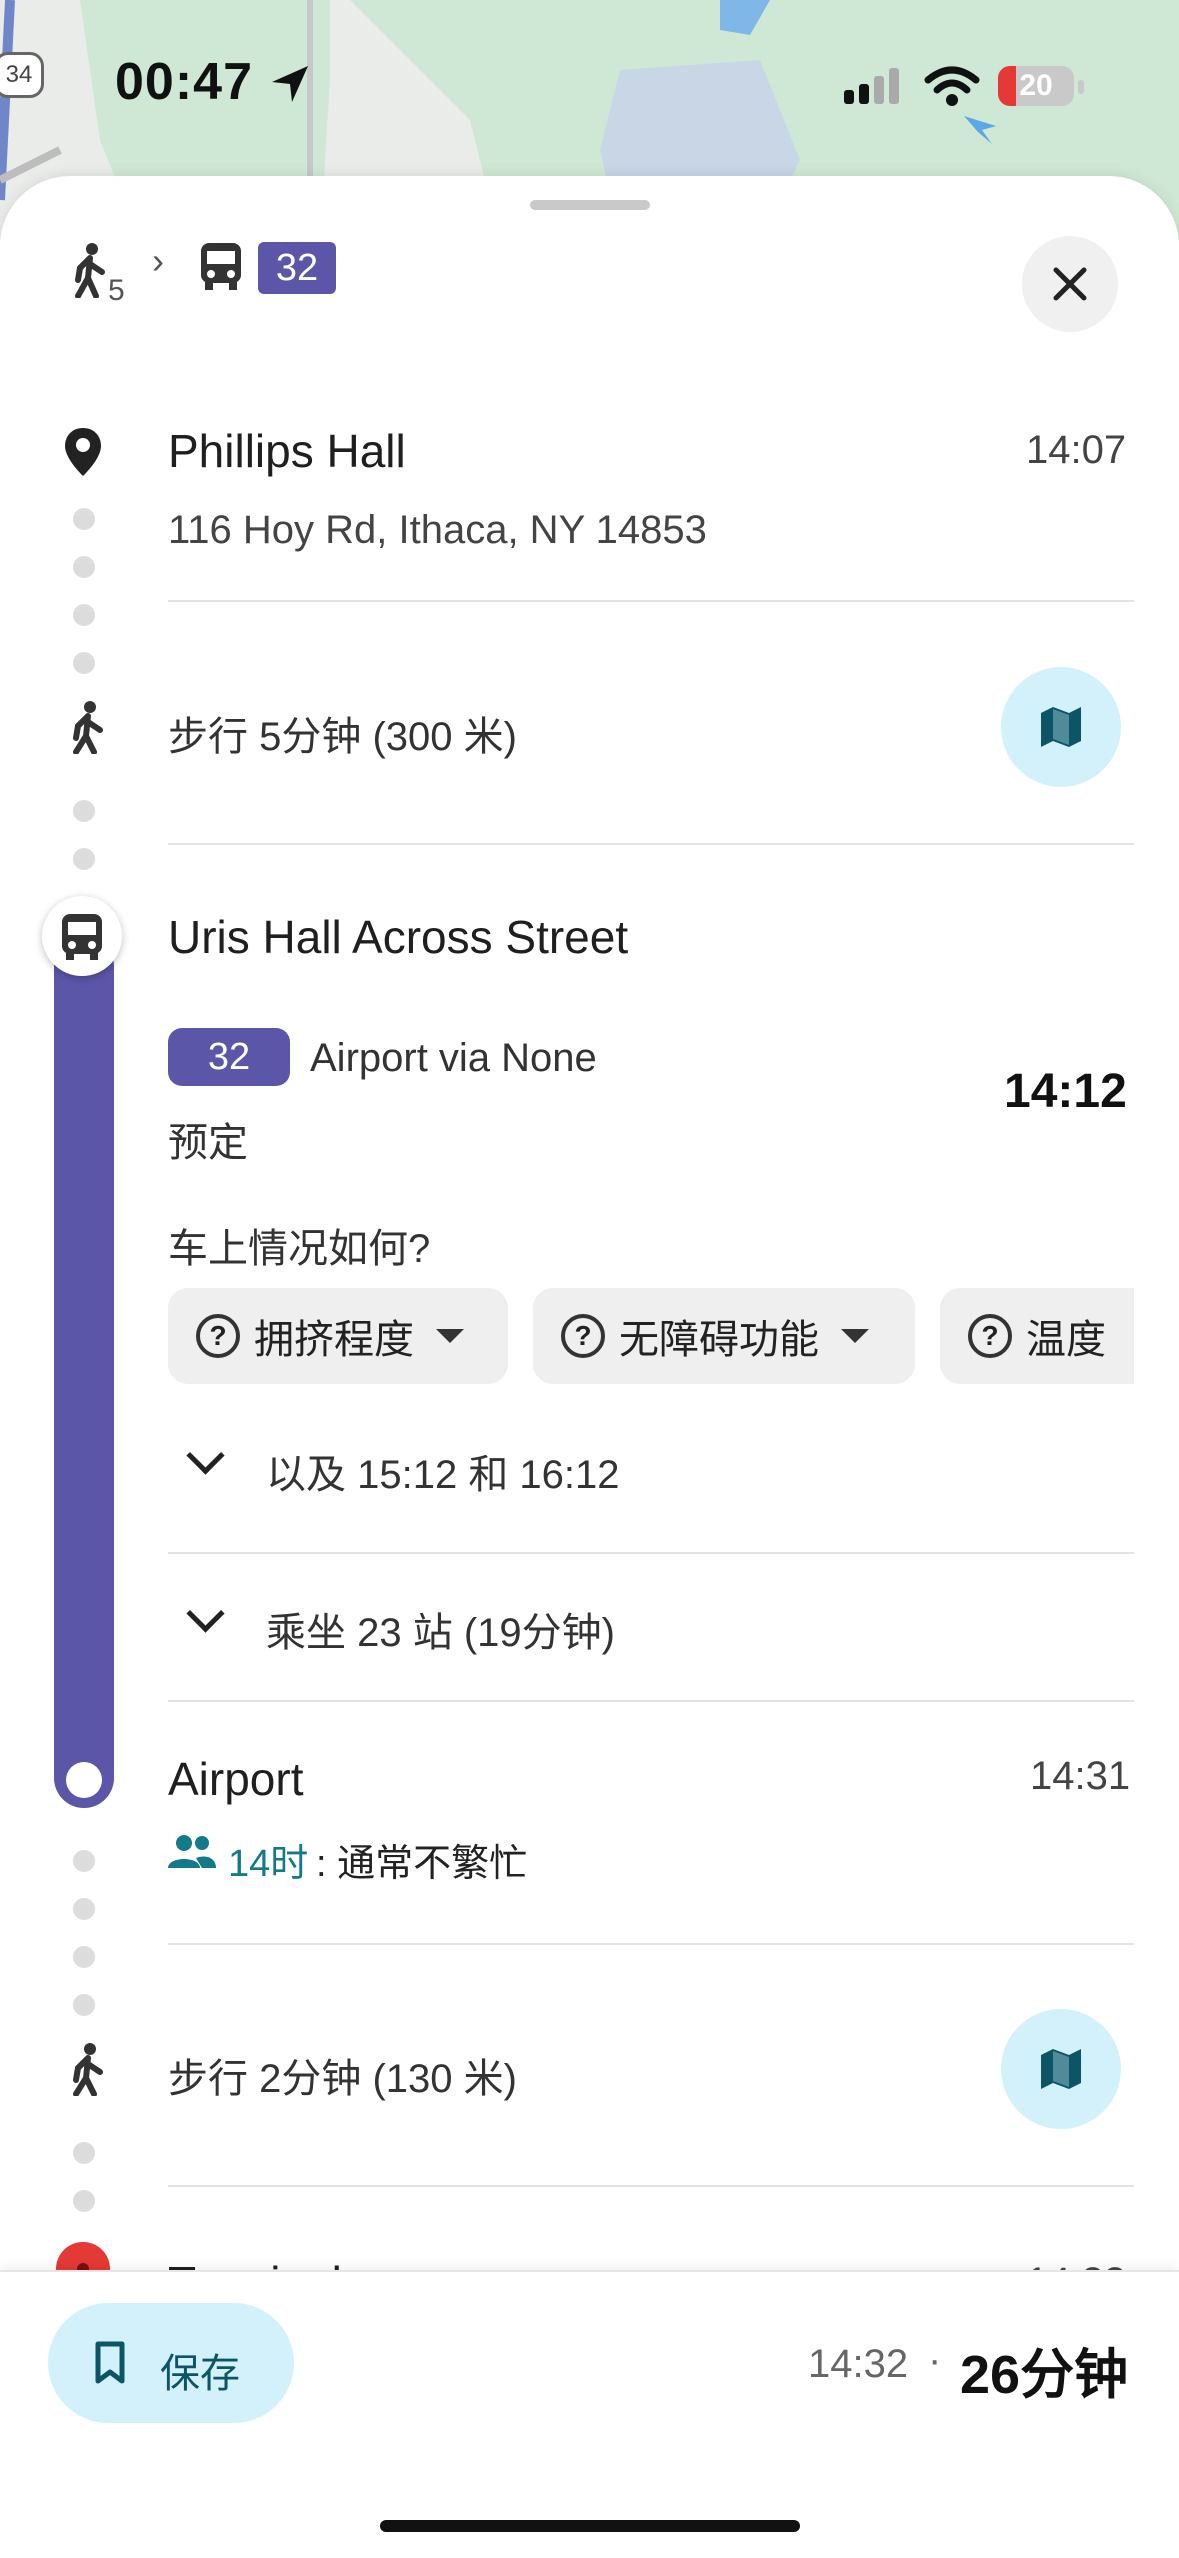 The image size is (1179, 2558). I want to click on chip-accessibility: ? 无障碍功能, so click(724, 1336).